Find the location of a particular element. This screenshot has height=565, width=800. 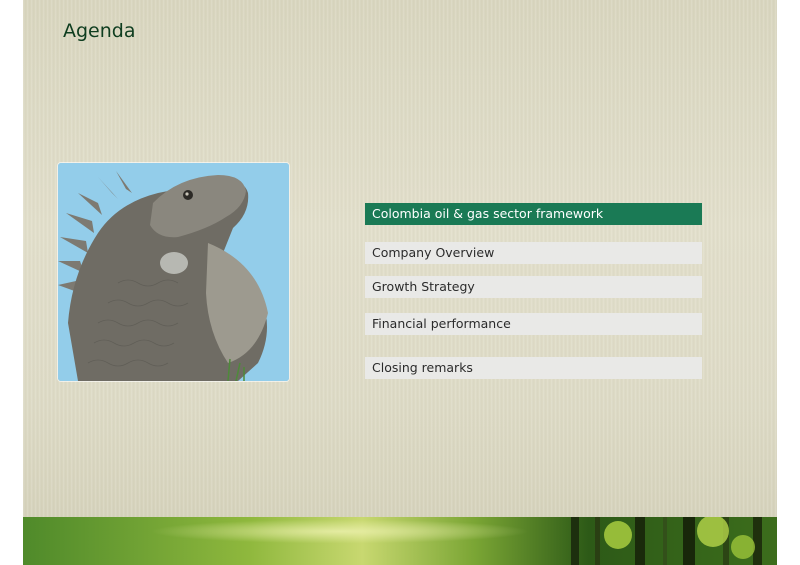

iguana-photo is located at coordinates (173, 272).